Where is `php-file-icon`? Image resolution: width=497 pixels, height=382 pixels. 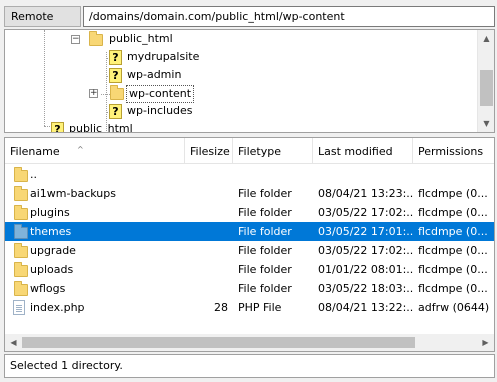 php-file-icon is located at coordinates (19, 307).